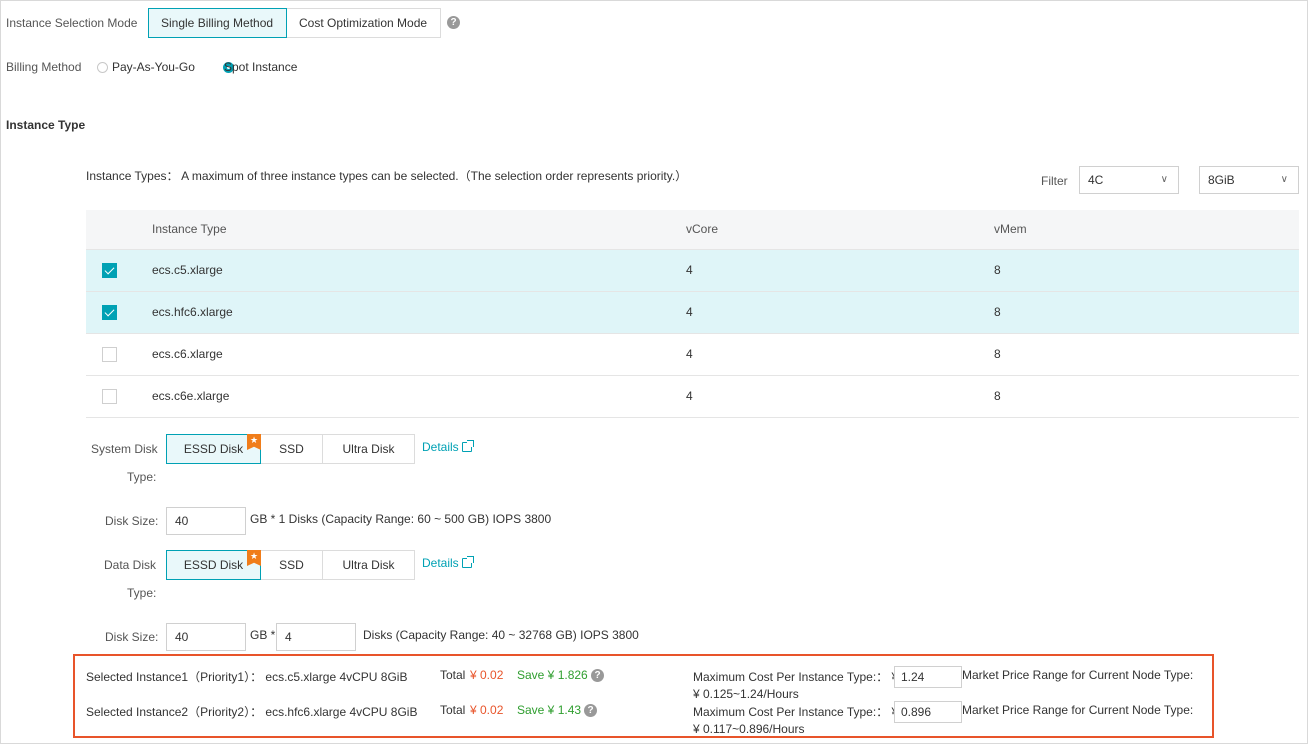 The height and width of the screenshot is (744, 1308). I want to click on filter-cpu-value: 4C, so click(1096, 180).